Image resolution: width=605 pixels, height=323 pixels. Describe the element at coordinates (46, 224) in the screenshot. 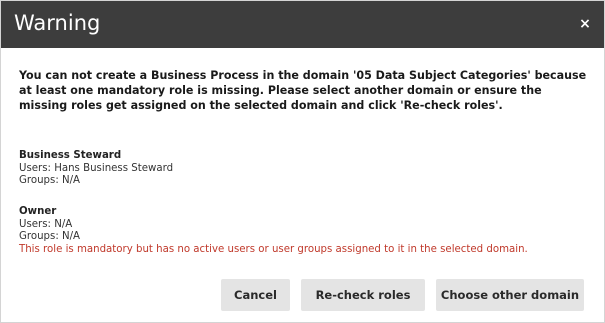

I see `role-users: Users: N/A` at that location.